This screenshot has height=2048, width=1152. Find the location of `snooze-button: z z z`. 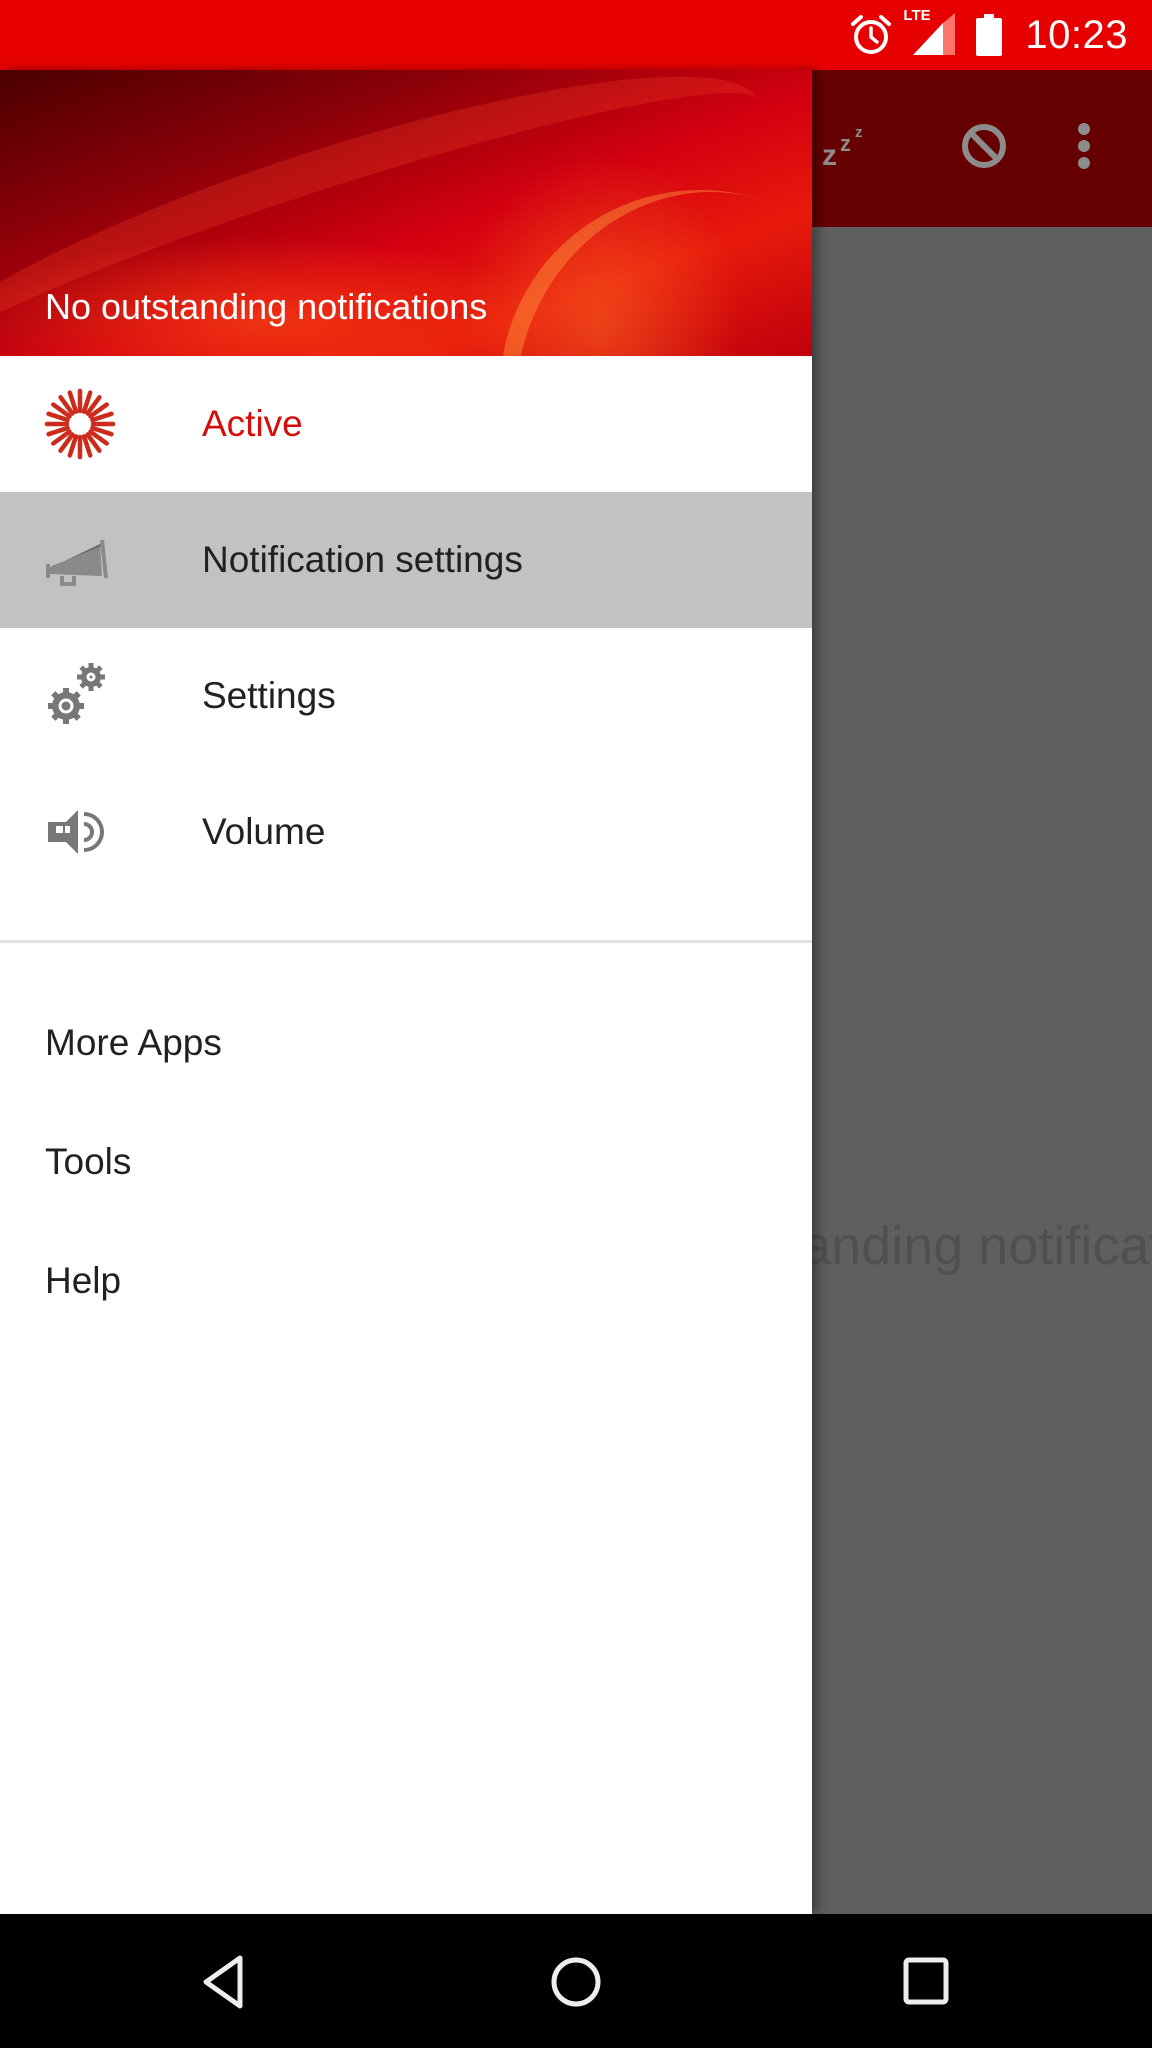

snooze-button: z z z is located at coordinates (848, 148).